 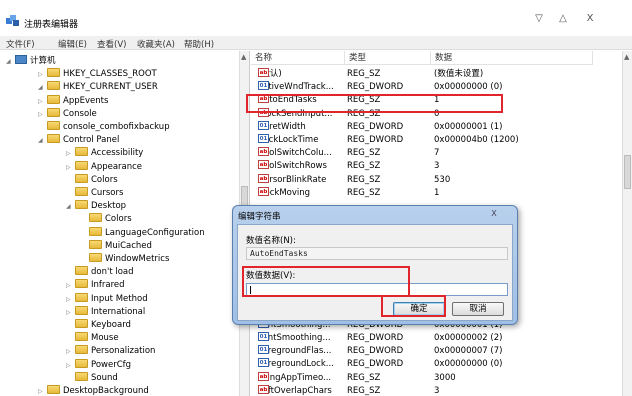 What do you see at coordinates (442, 179) in the screenshot?
I see `value-data-cell: 530` at bounding box center [442, 179].